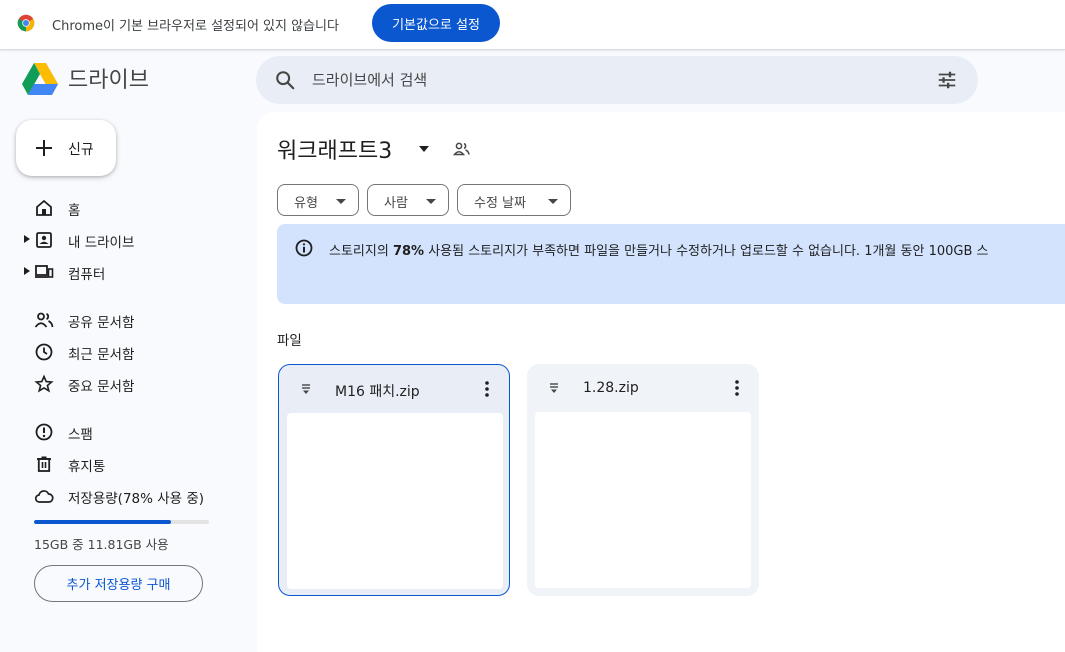 The image size is (1065, 652). Describe the element at coordinates (134, 432) in the screenshot. I see `sidebar-item-spam: 스팸` at that location.